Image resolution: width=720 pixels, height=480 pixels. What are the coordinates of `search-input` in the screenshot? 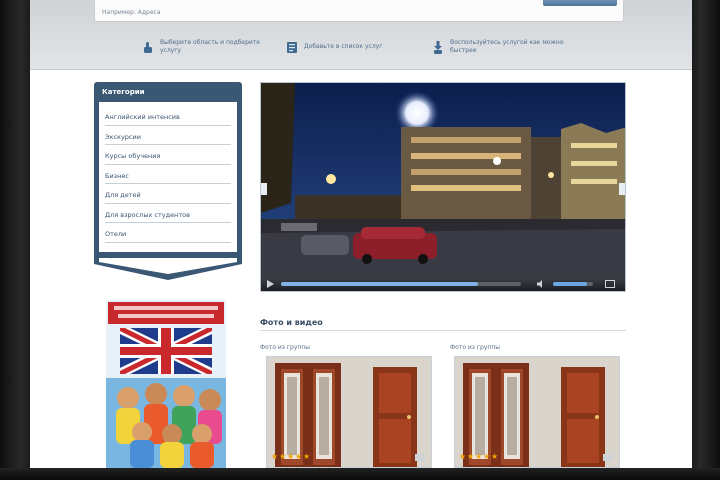 It's located at (321, 9).